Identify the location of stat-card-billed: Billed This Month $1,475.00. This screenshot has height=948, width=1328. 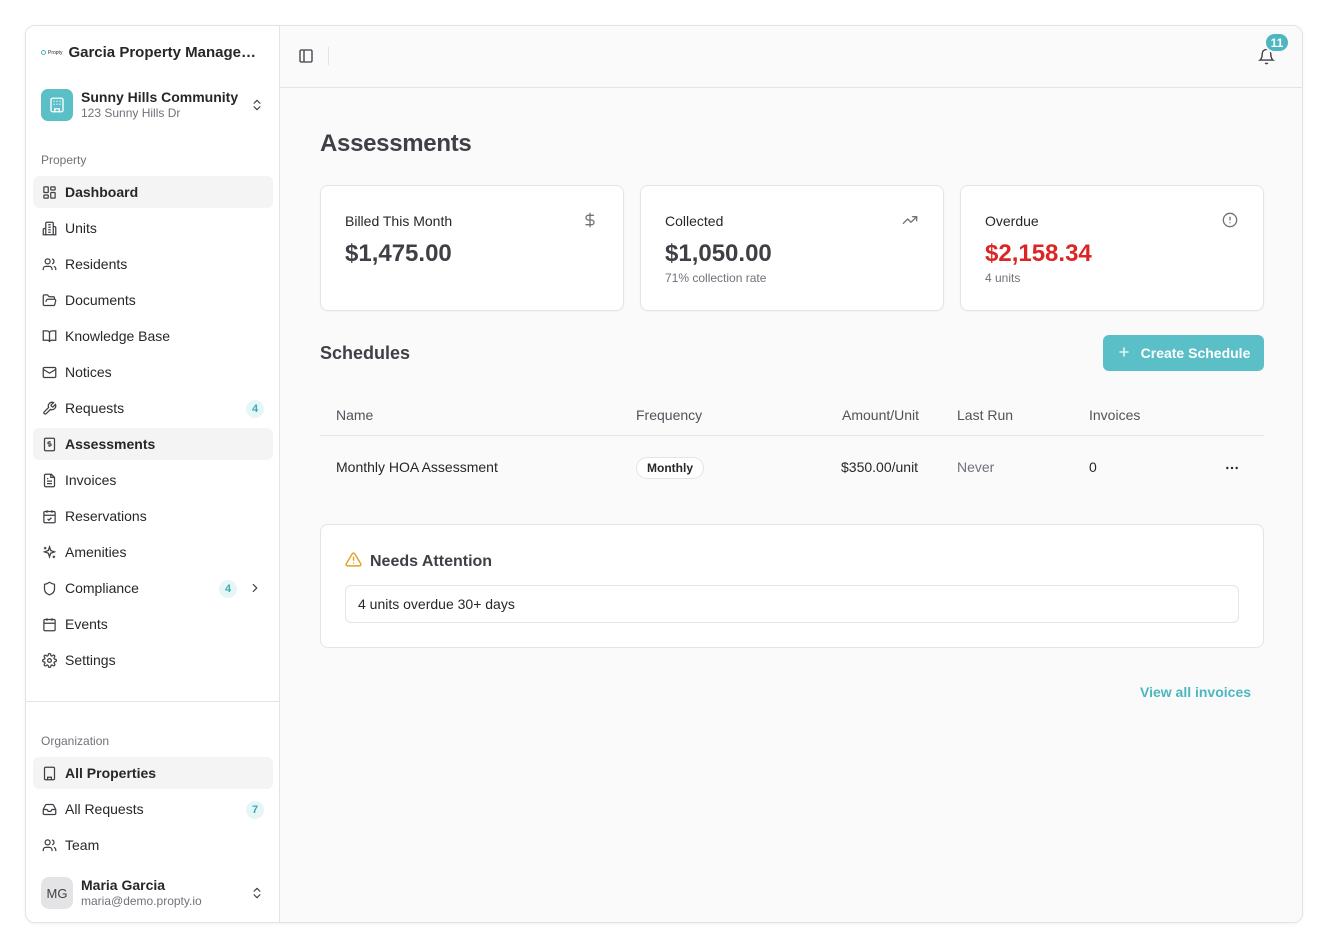
(472, 248).